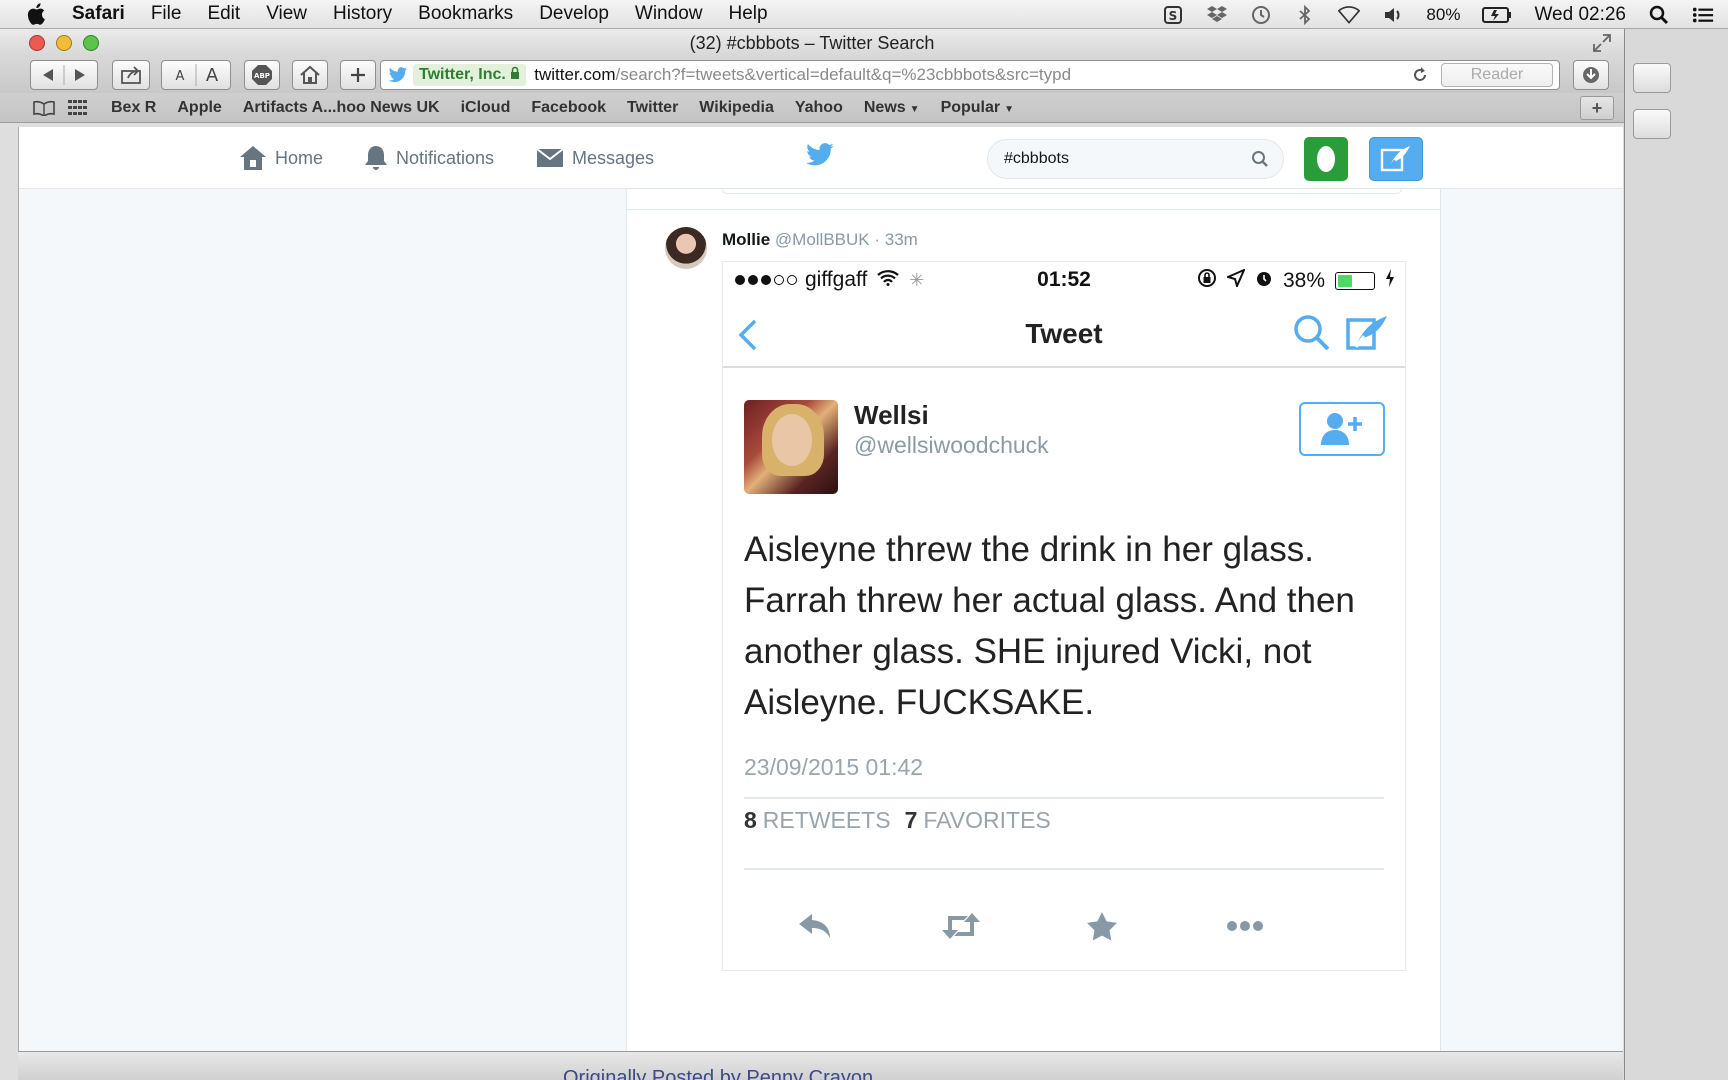 The image size is (1728, 1080). What do you see at coordinates (750, 820) in the screenshot?
I see `retweets-count: 8` at bounding box center [750, 820].